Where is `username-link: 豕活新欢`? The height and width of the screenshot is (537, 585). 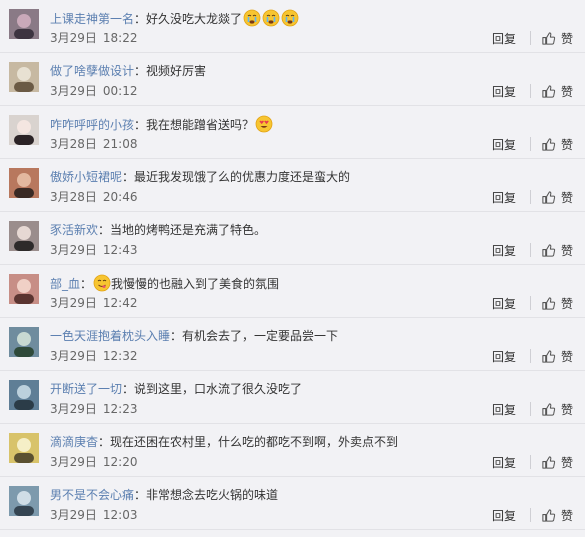 username-link: 豕活新欢 is located at coordinates (74, 230).